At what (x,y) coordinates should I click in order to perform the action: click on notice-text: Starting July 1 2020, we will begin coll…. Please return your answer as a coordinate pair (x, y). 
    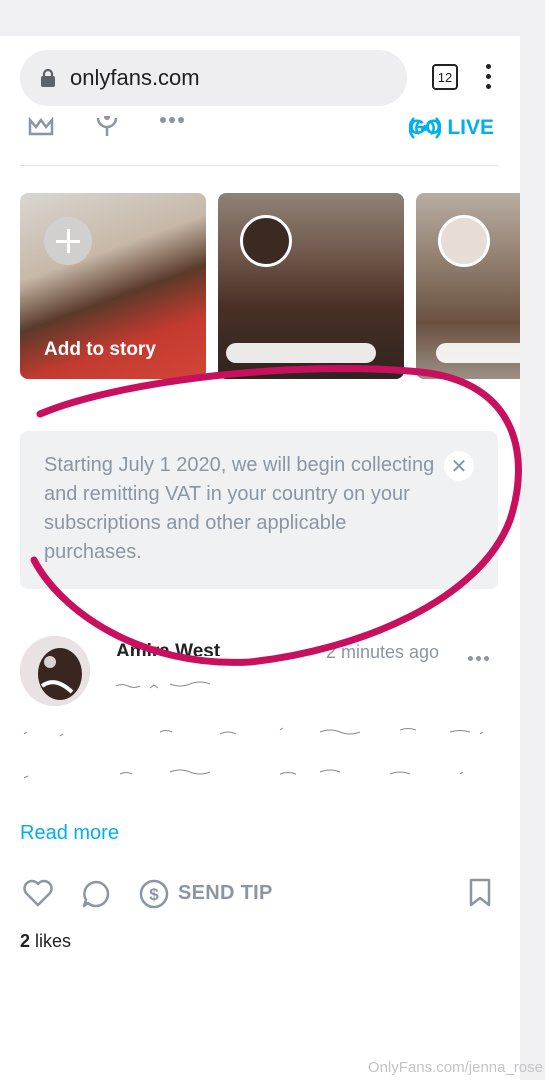
    Looking at the image, I should click on (239, 508).